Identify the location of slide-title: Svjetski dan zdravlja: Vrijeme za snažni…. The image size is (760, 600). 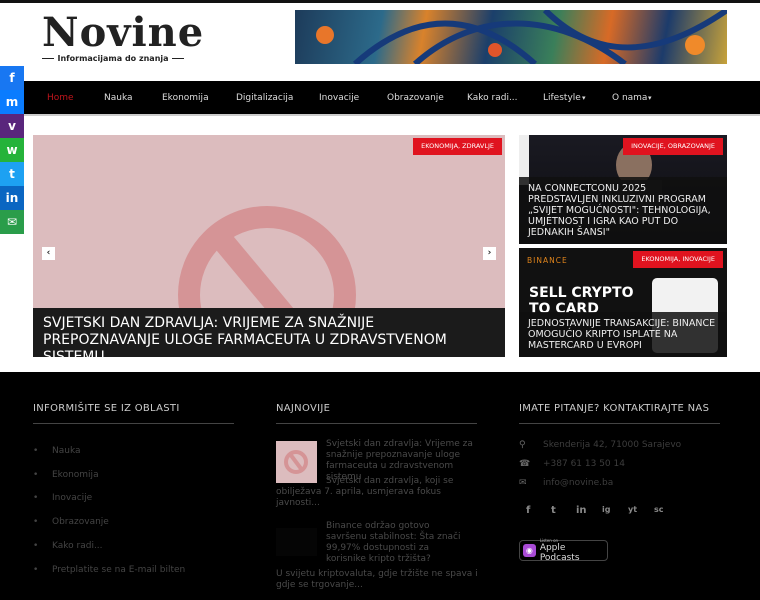
(269, 332).